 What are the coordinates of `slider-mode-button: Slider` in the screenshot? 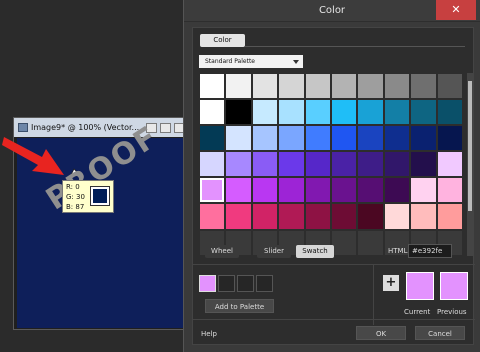 It's located at (274, 251).